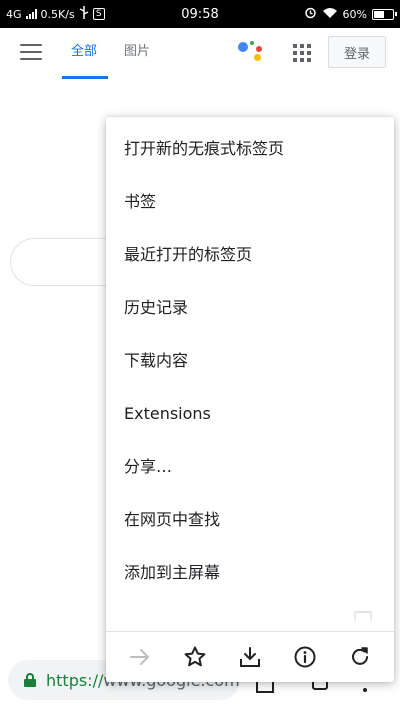 This screenshot has height=711, width=400. I want to click on refresh-icon, so click(360, 656).